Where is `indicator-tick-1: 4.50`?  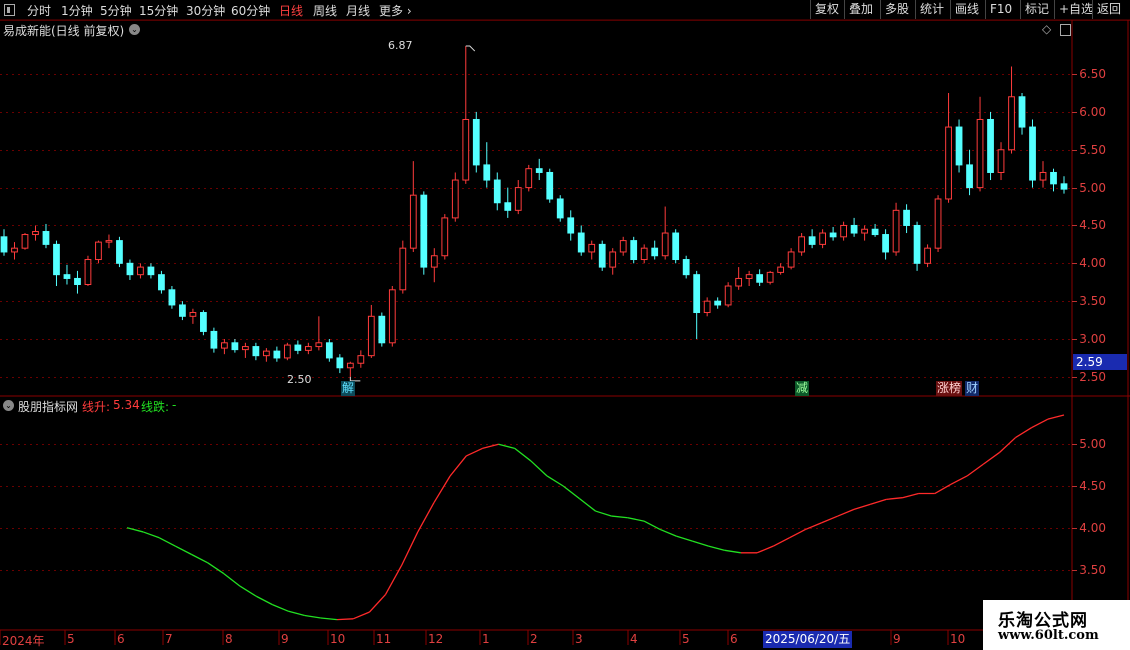
indicator-tick-1: 4.50 is located at coordinates (1092, 485).